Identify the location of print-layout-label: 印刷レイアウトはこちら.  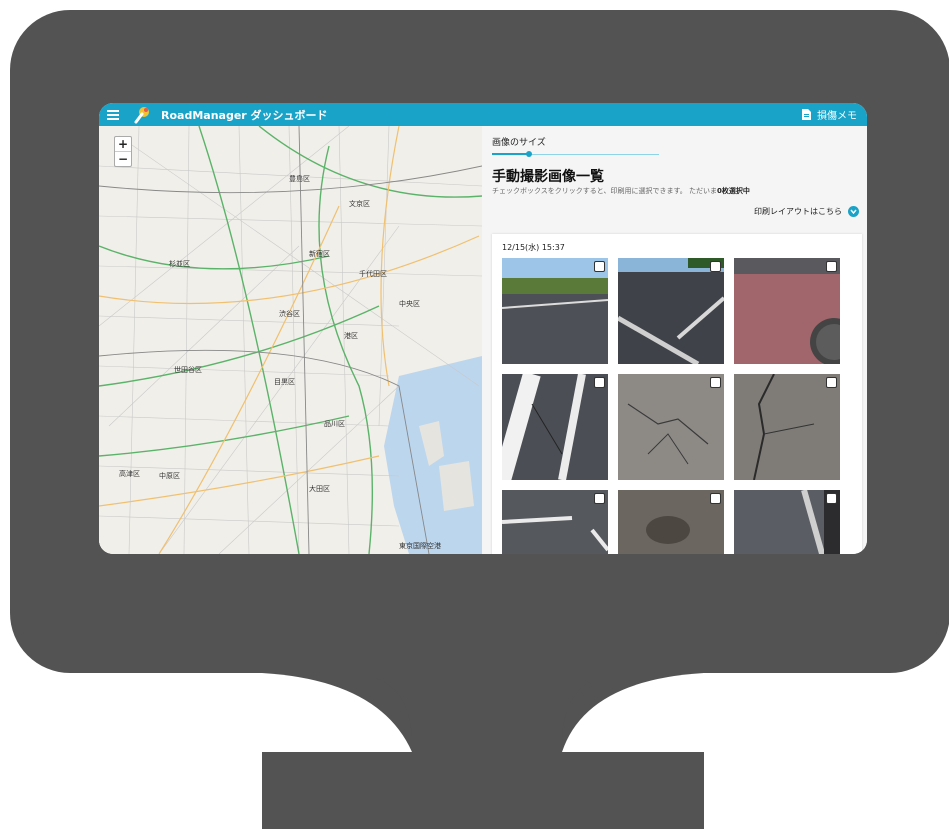
(798, 211).